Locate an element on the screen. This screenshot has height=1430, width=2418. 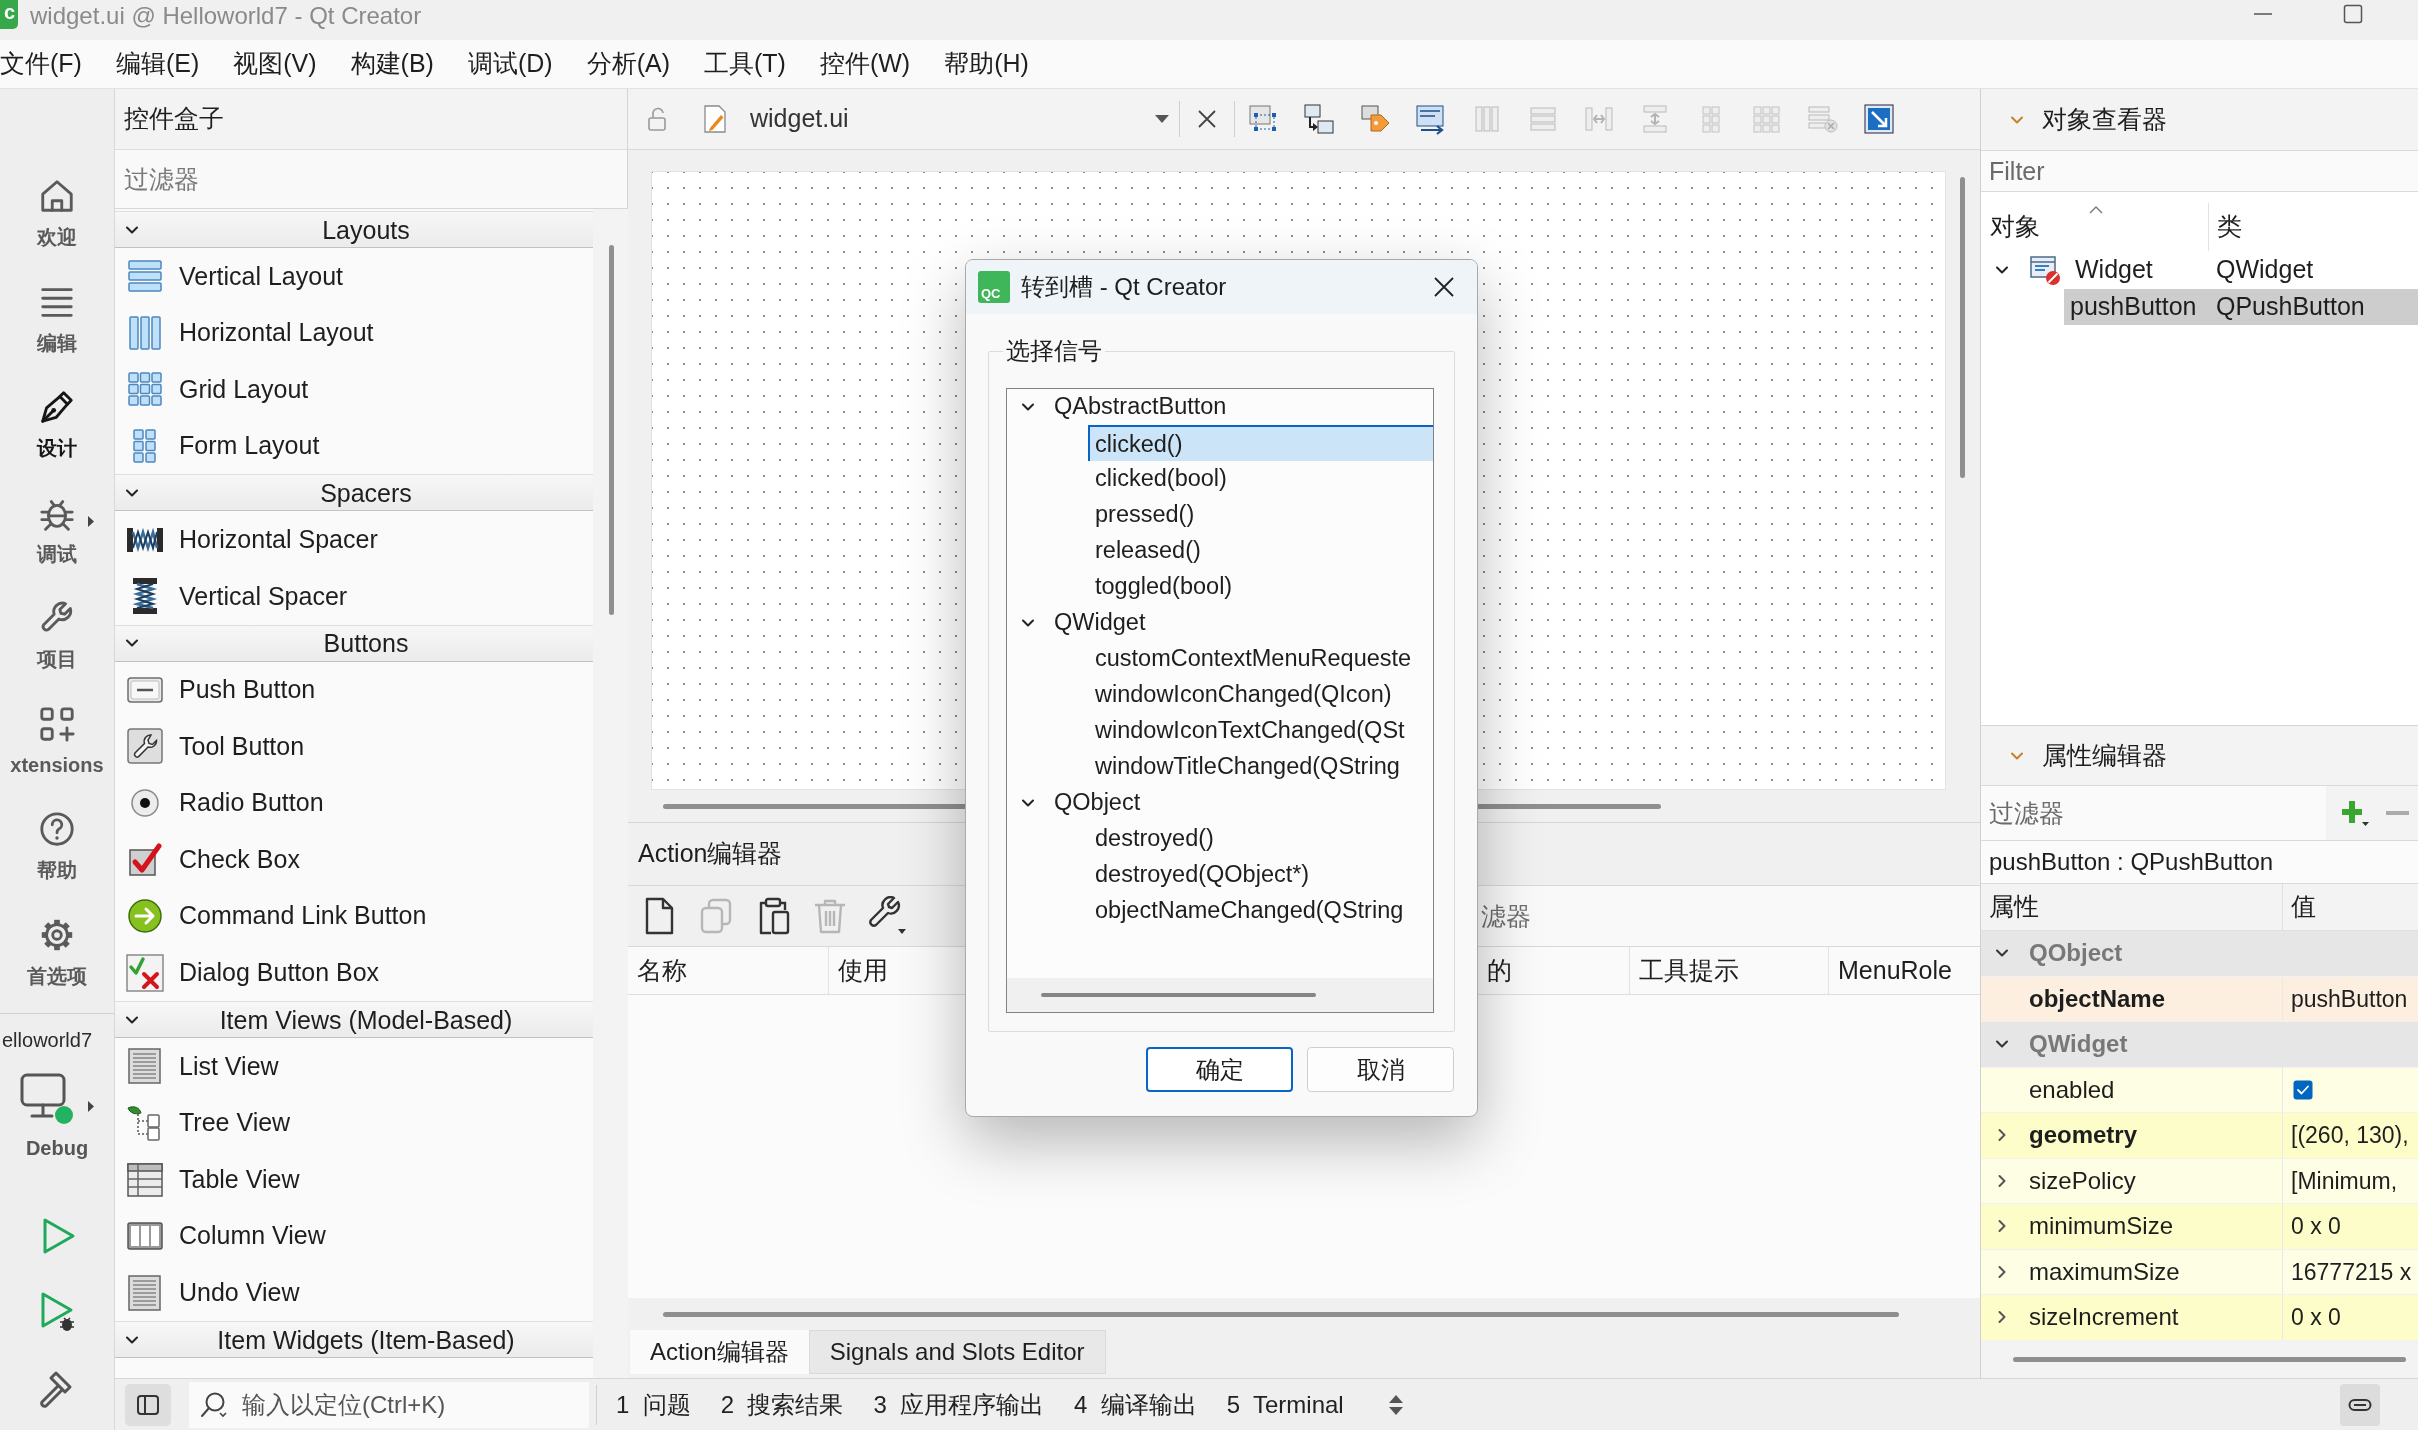
app-logo: c is located at coordinates (9, 14).